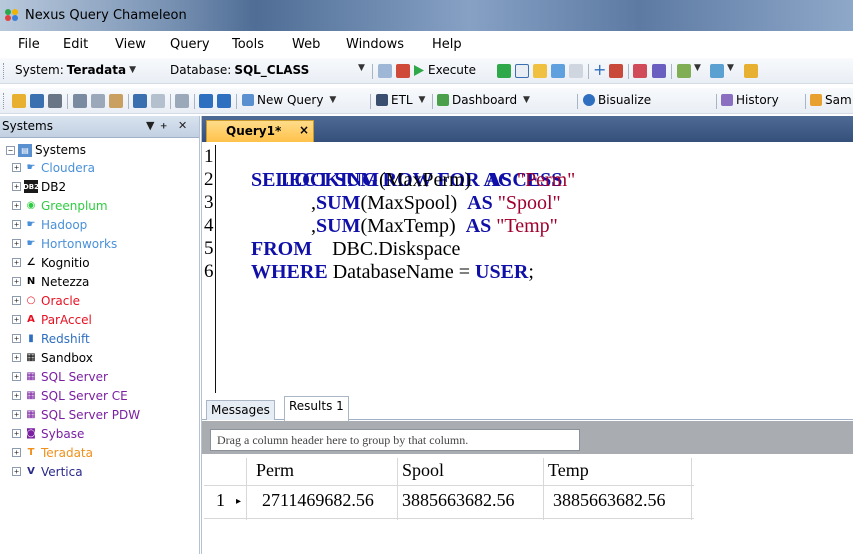 This screenshot has height=554, width=853. I want to click on tree-item-hortonworks: + ☛ Hortonworks, so click(64, 243).